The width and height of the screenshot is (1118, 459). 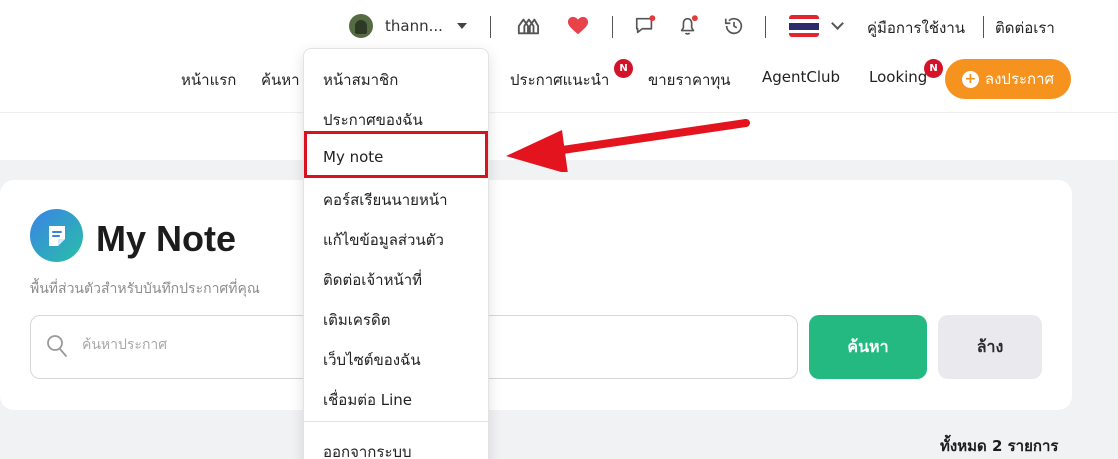 What do you see at coordinates (280, 80) in the screenshot?
I see `nav-search: ค้นหา` at bounding box center [280, 80].